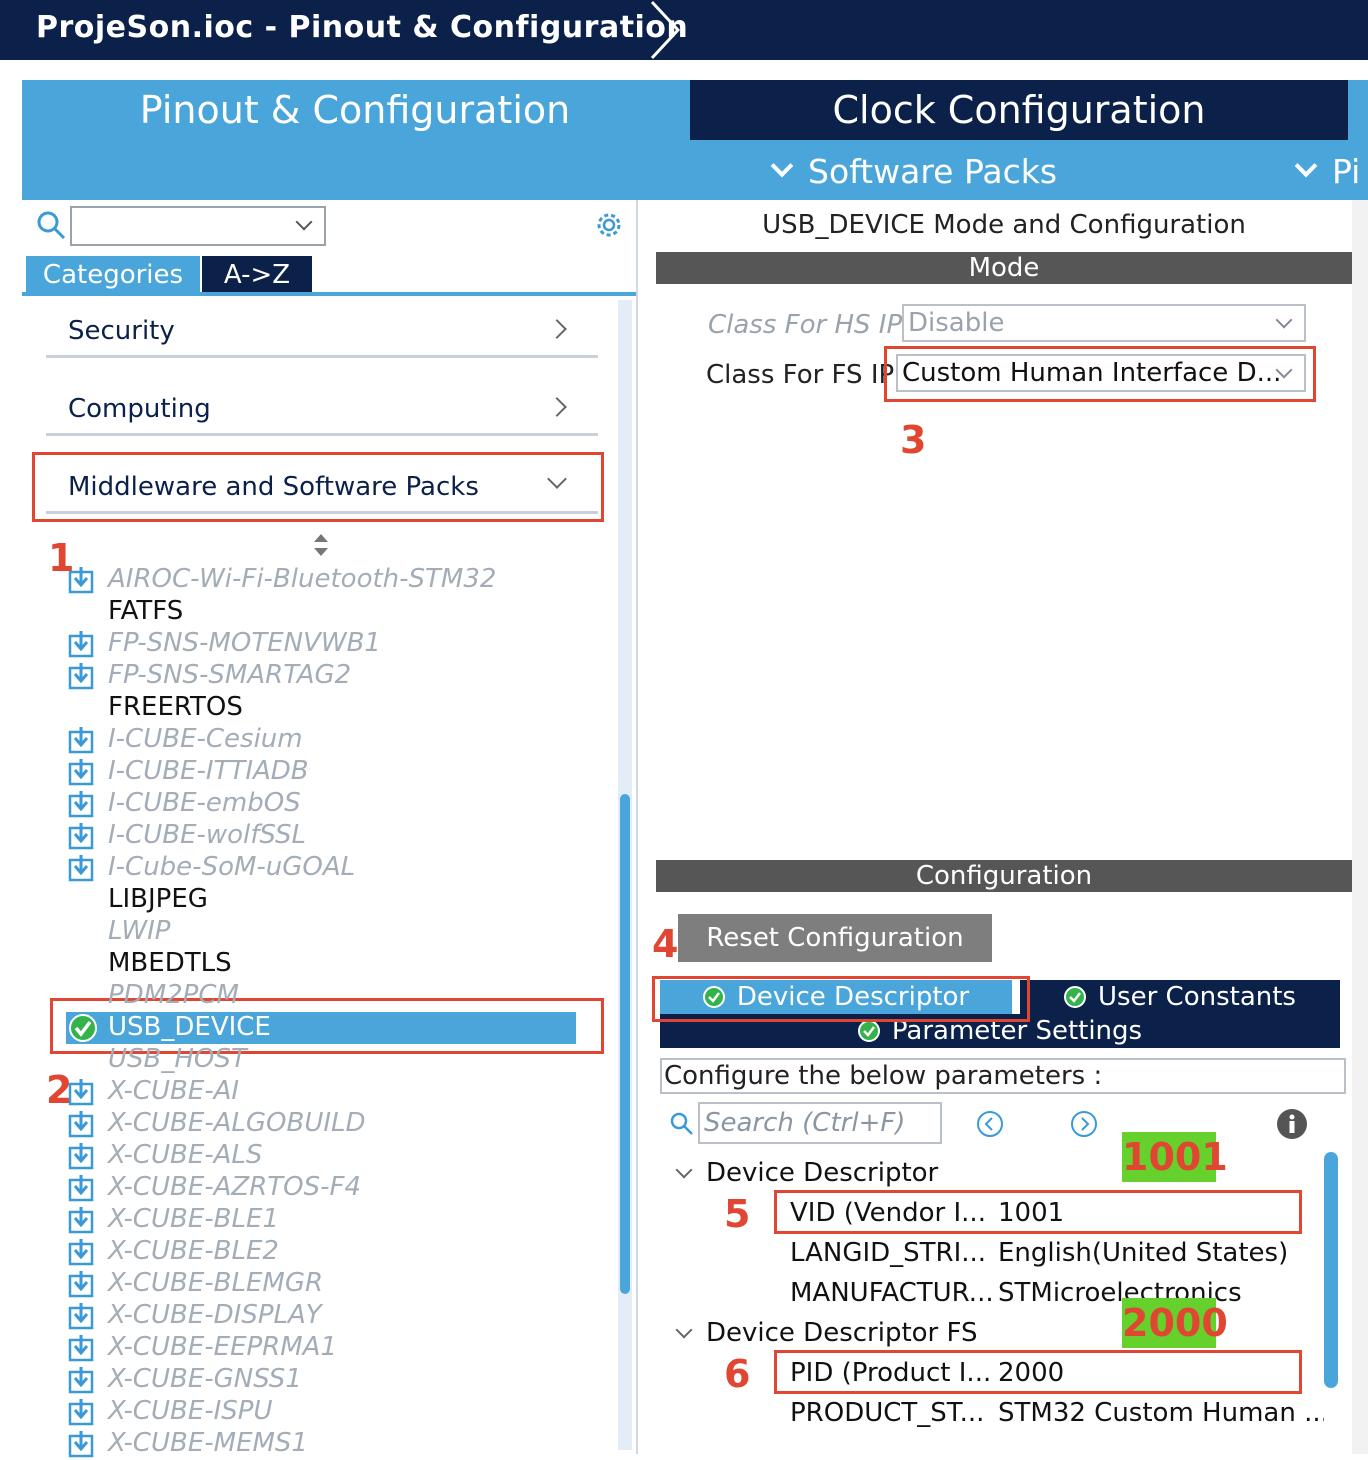  I want to click on param-langid-value: English(United States), so click(1143, 1253).